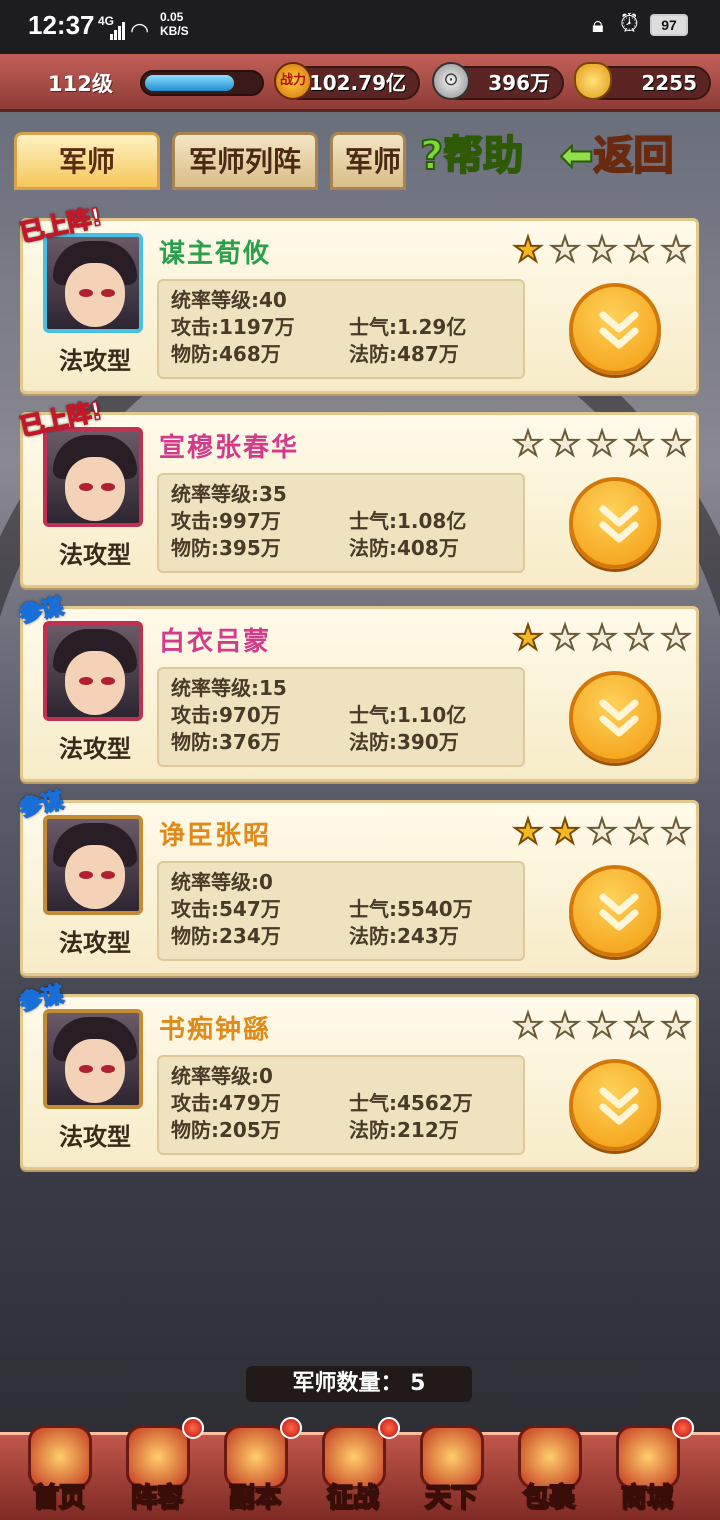 The image size is (720, 1520). I want to click on alarm-icon: ⏰︎, so click(629, 23).